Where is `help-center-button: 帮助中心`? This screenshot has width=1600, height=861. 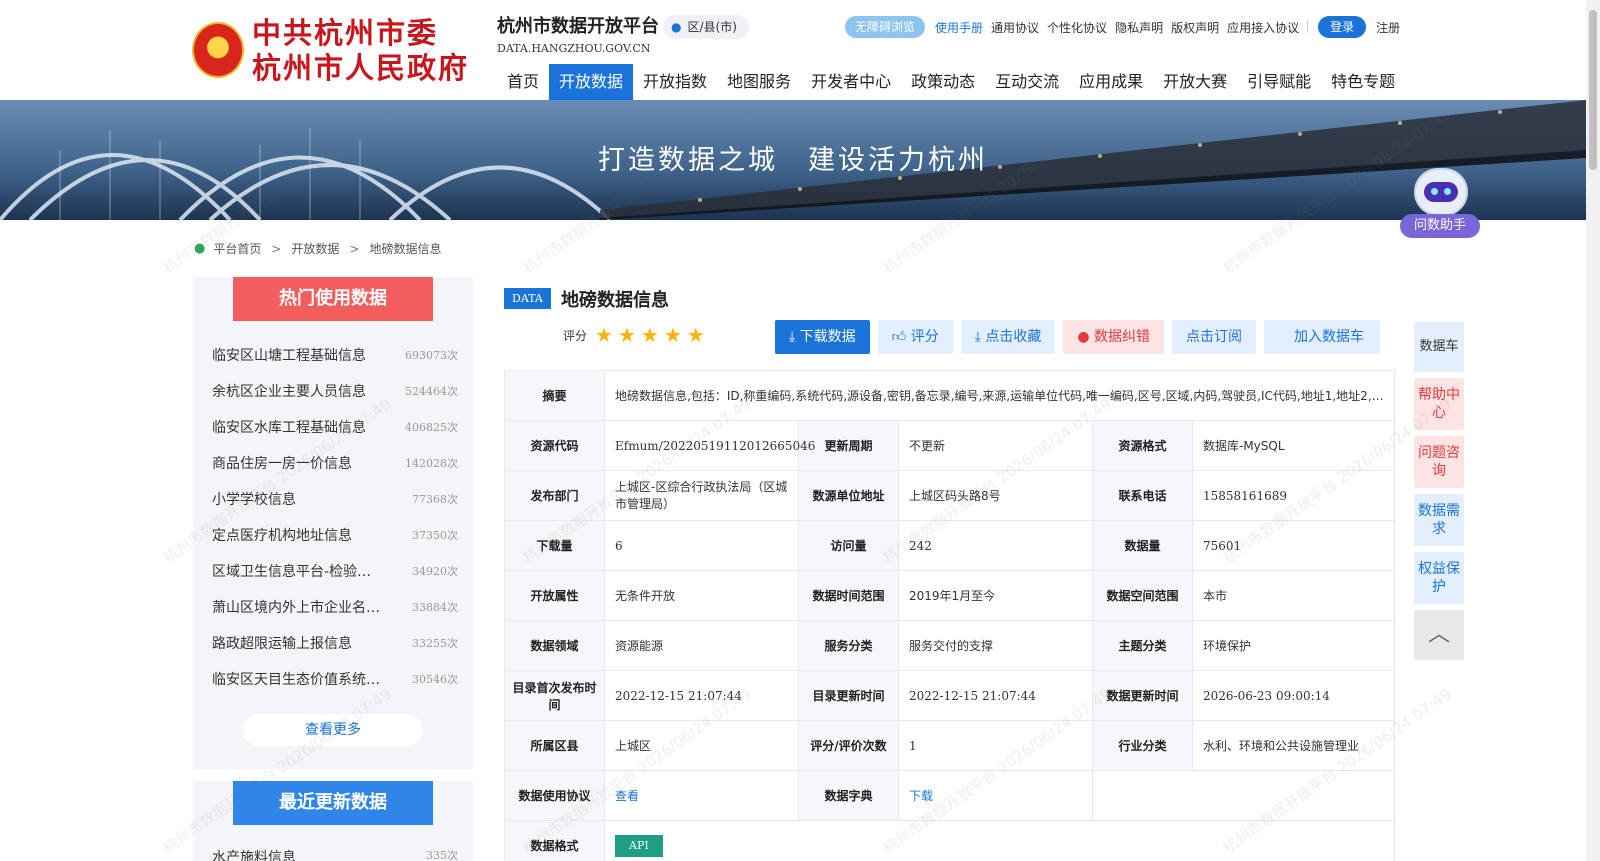
help-center-button: 帮助中心 is located at coordinates (1439, 404).